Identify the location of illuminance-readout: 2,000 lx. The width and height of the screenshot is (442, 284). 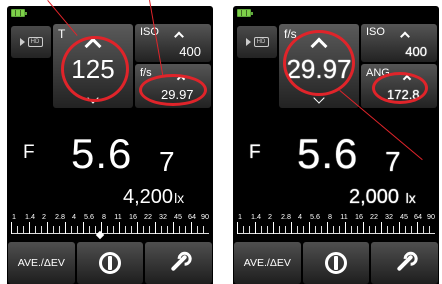
(382, 197).